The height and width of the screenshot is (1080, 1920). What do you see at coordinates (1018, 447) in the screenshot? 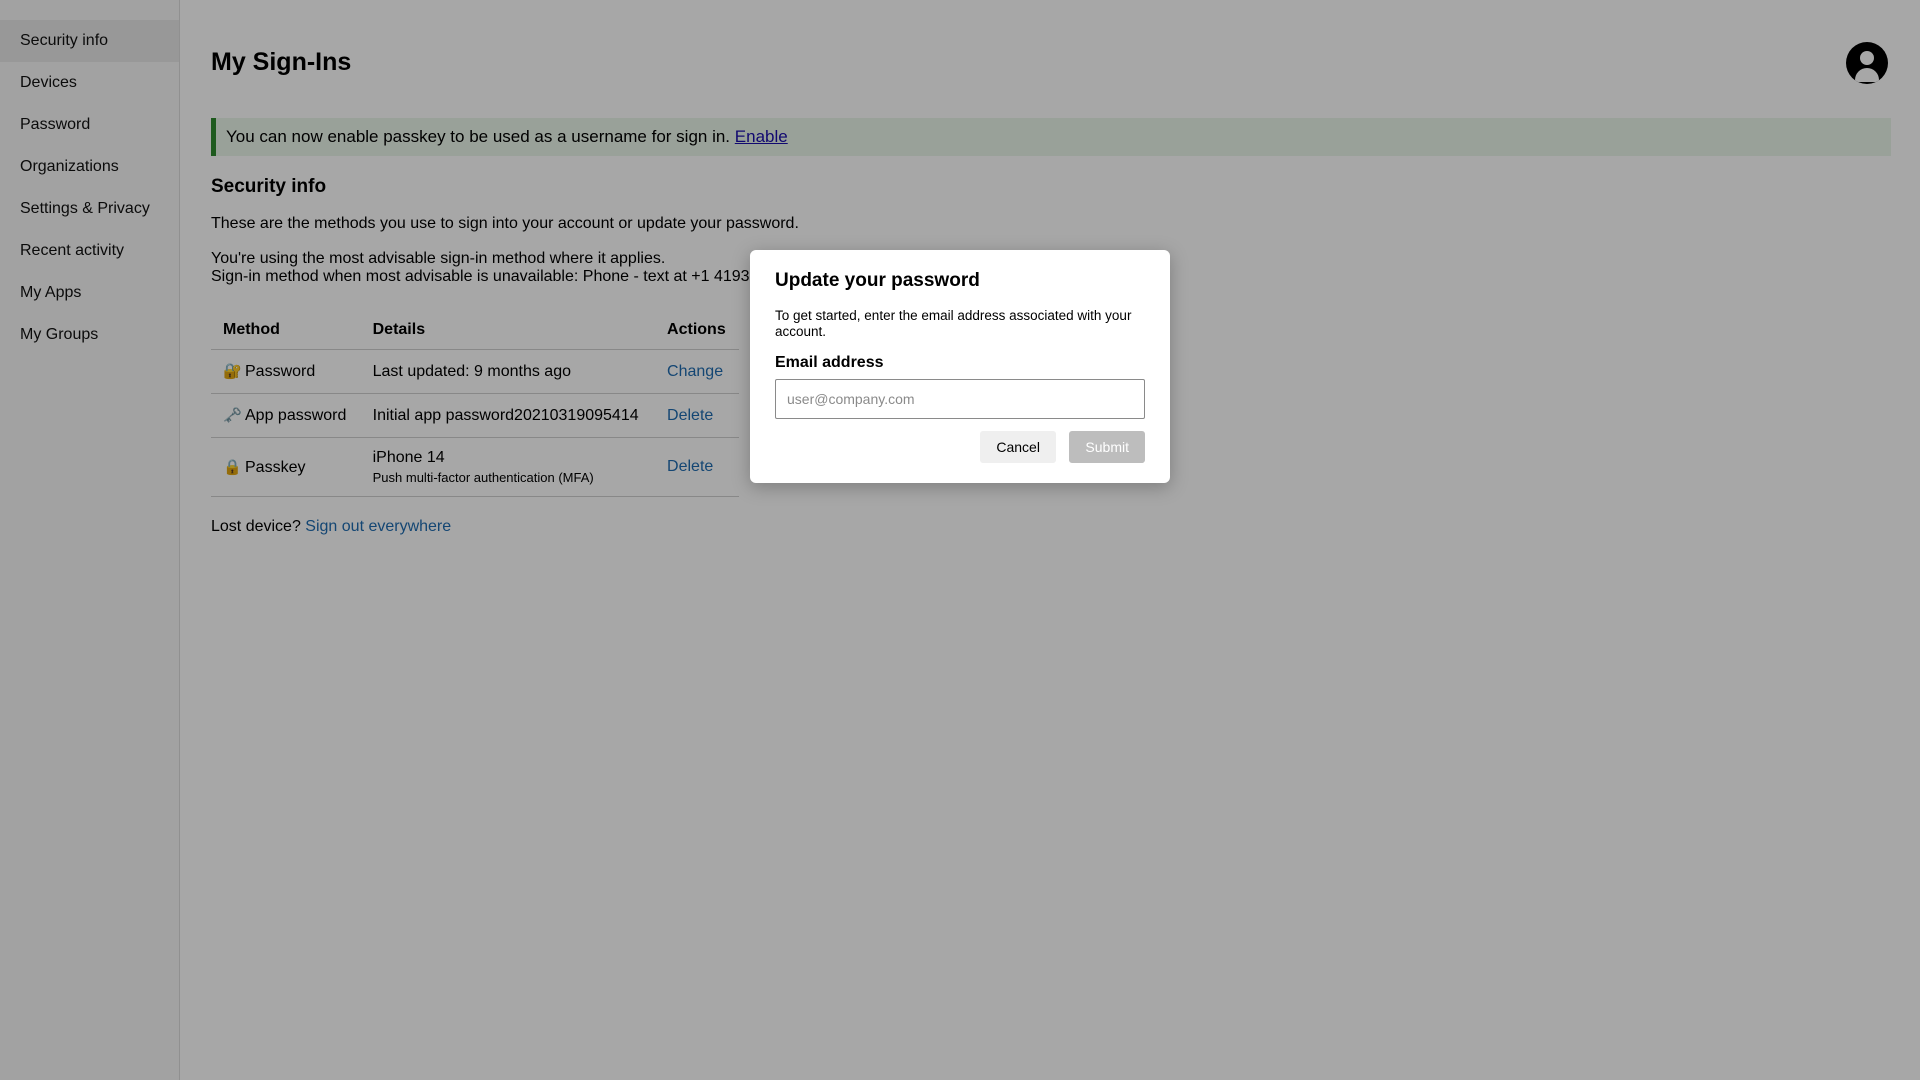
I see `cancel-button: Cancel` at bounding box center [1018, 447].